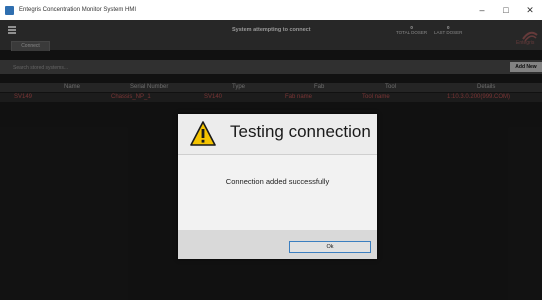 Image resolution: width=542 pixels, height=300 pixels. What do you see at coordinates (277, 181) in the screenshot?
I see `dialog-message: Connection added successfully` at bounding box center [277, 181].